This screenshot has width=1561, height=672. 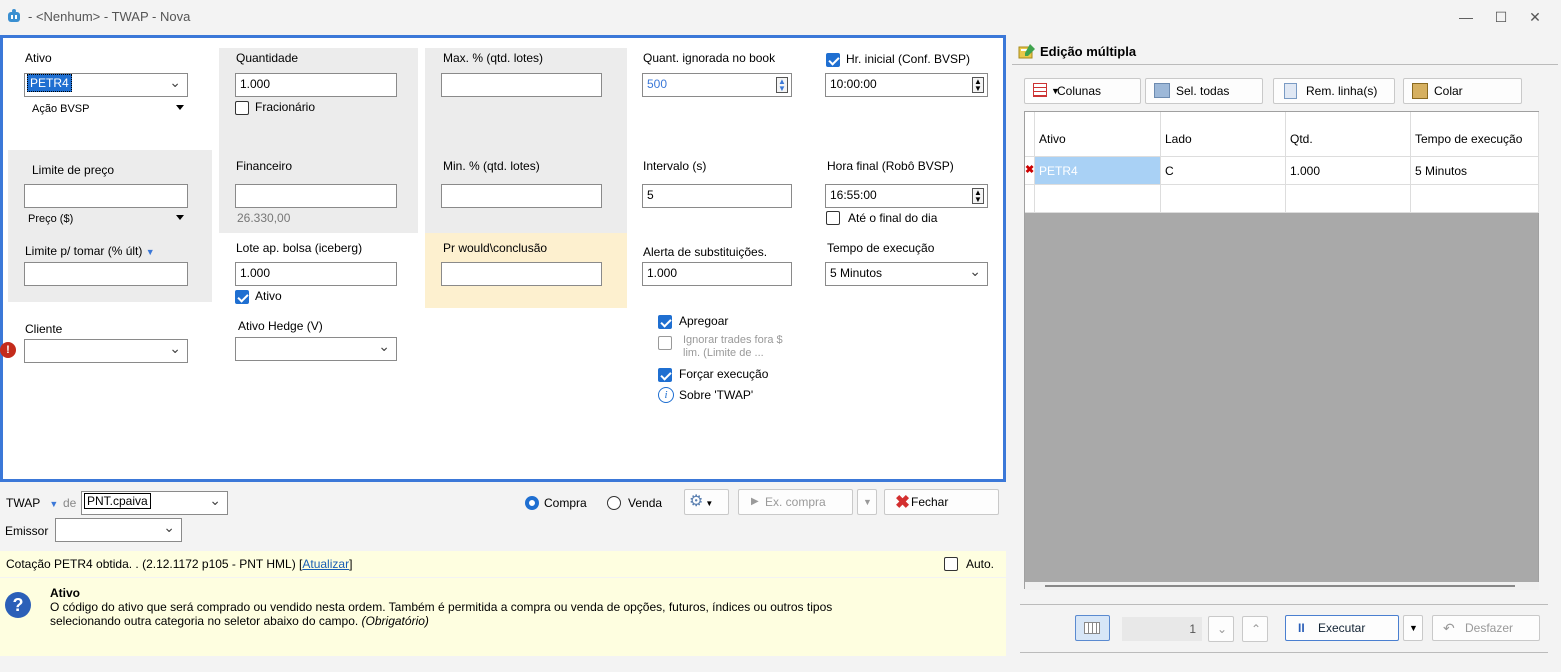 What do you see at coordinates (666, 395) in the screenshot?
I see `info-icon: i` at bounding box center [666, 395].